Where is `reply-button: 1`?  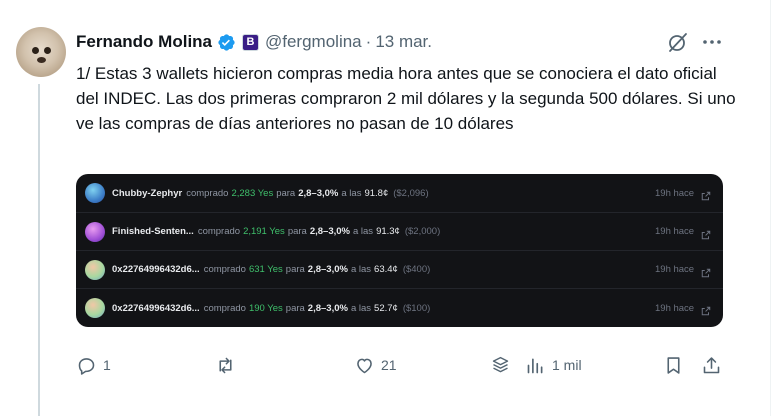
reply-button: 1 is located at coordinates (93, 365).